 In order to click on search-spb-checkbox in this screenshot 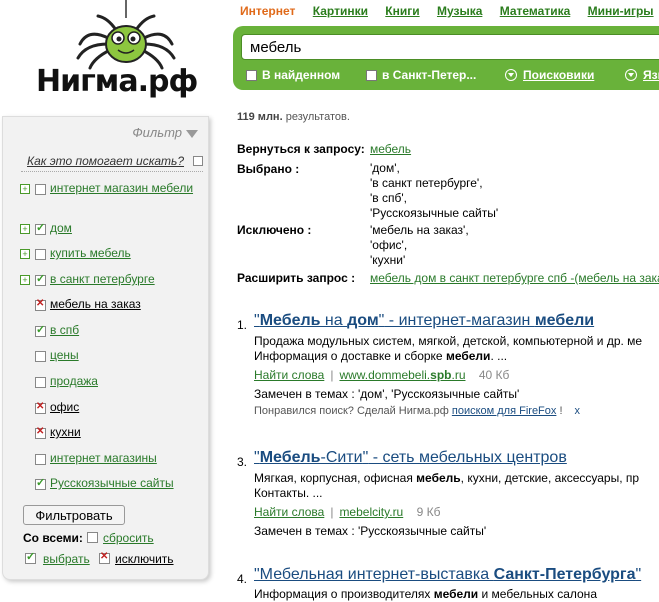, I will do `click(371, 75)`.